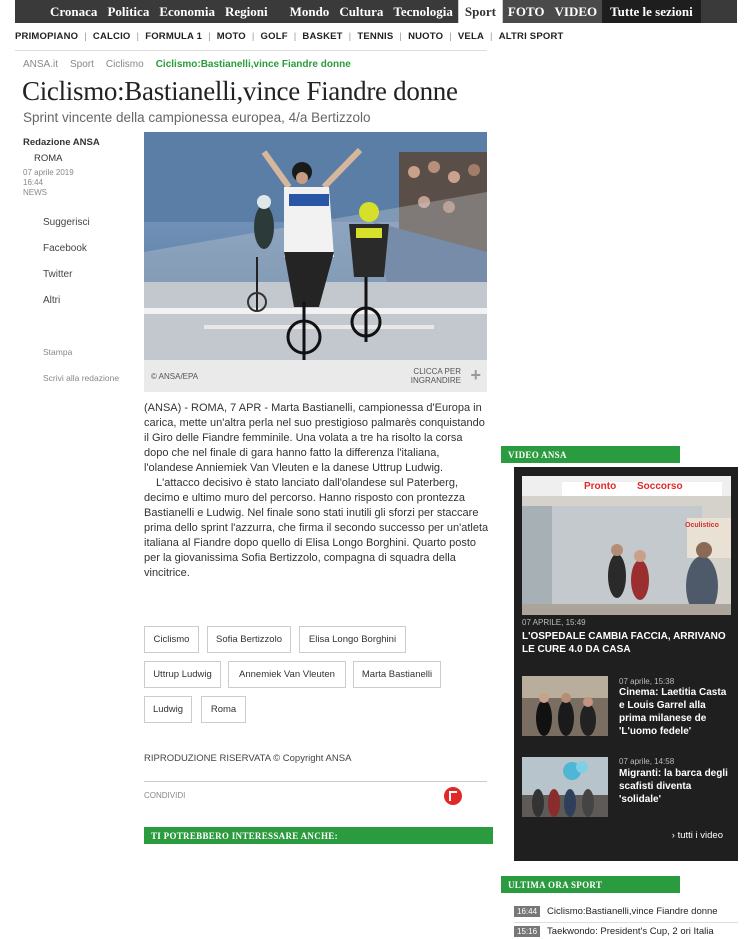  I want to click on nav-video: VIDEO, so click(576, 11).